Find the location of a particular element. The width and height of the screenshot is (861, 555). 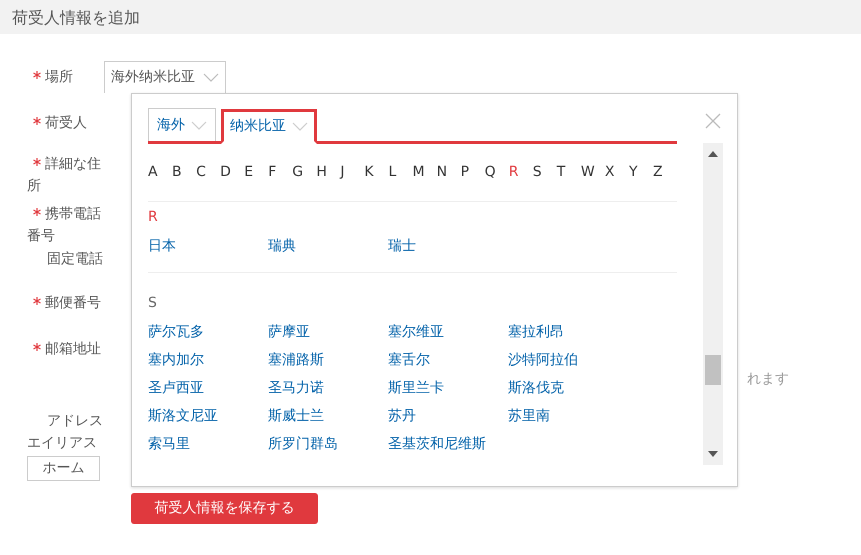

up-arrow-icon is located at coordinates (713, 154).